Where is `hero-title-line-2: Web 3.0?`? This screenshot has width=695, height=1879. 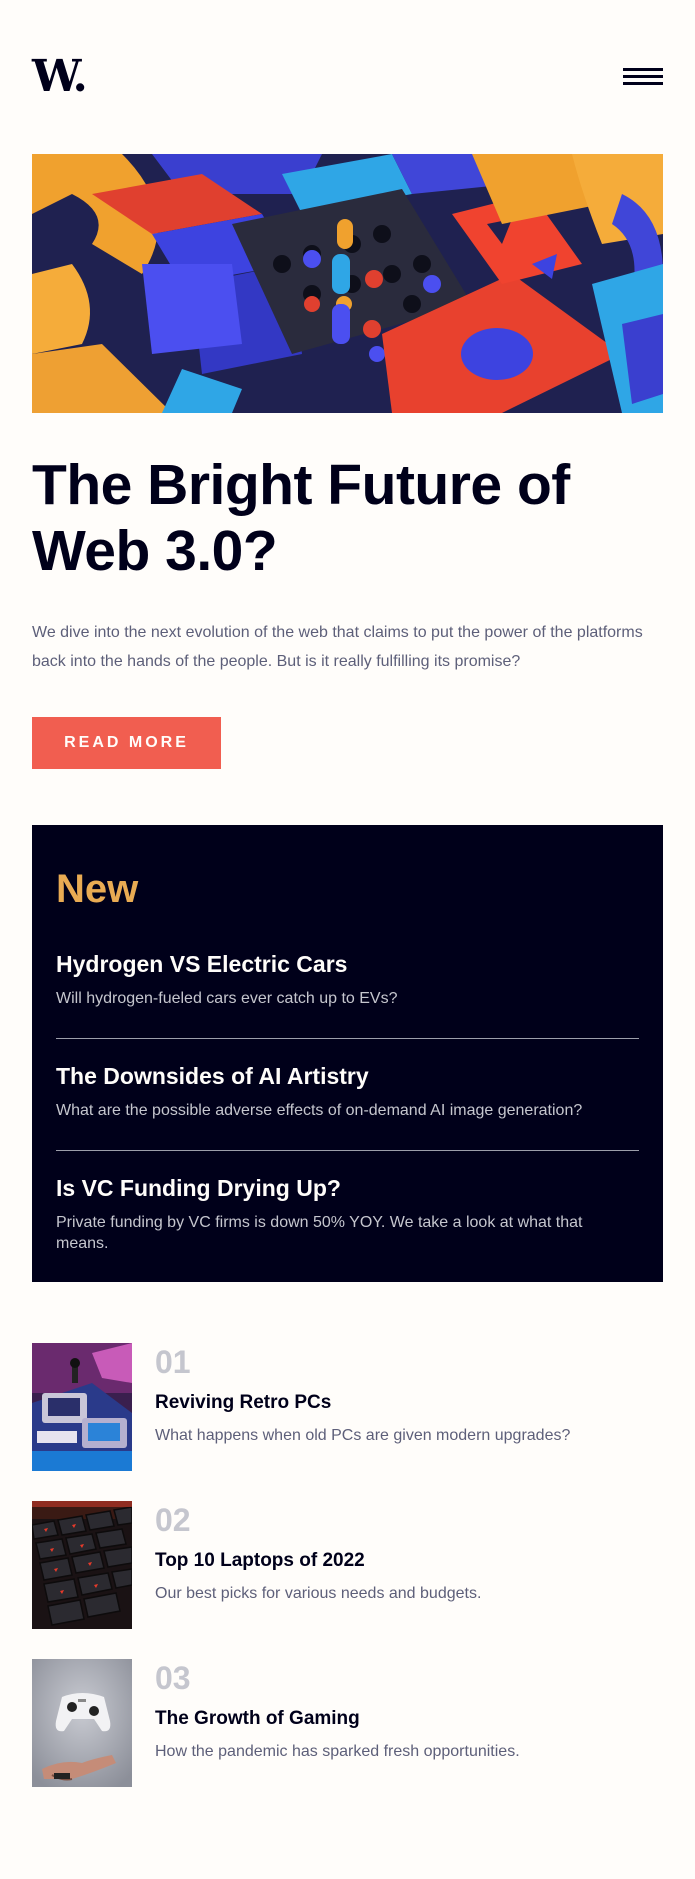
hero-title-line-2: Web 3.0? is located at coordinates (155, 551).